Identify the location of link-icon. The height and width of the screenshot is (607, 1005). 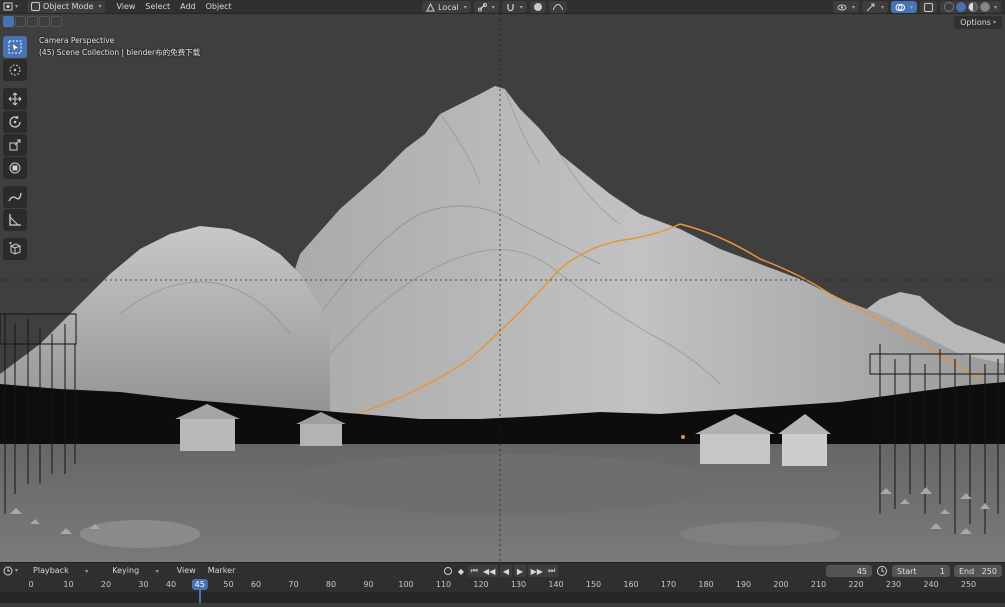
(482, 6).